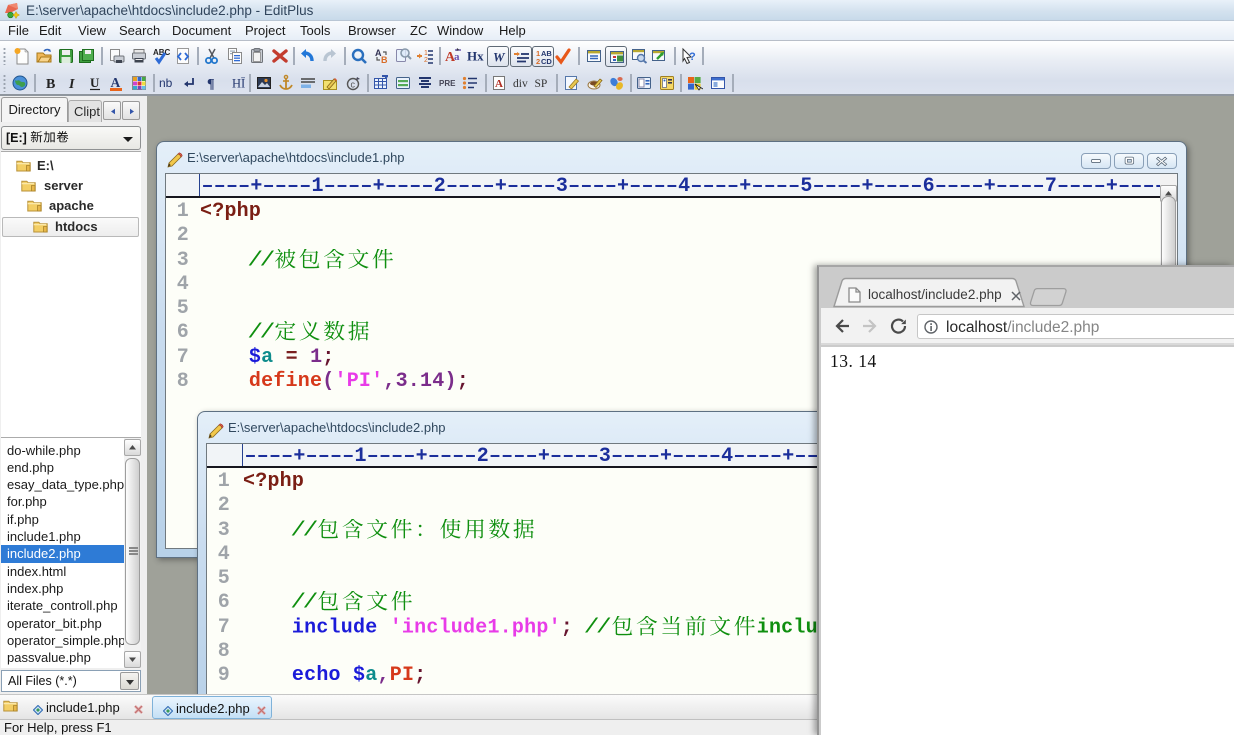 This screenshot has width=1234, height=735. I want to click on svg-text: U, so click(95, 82).